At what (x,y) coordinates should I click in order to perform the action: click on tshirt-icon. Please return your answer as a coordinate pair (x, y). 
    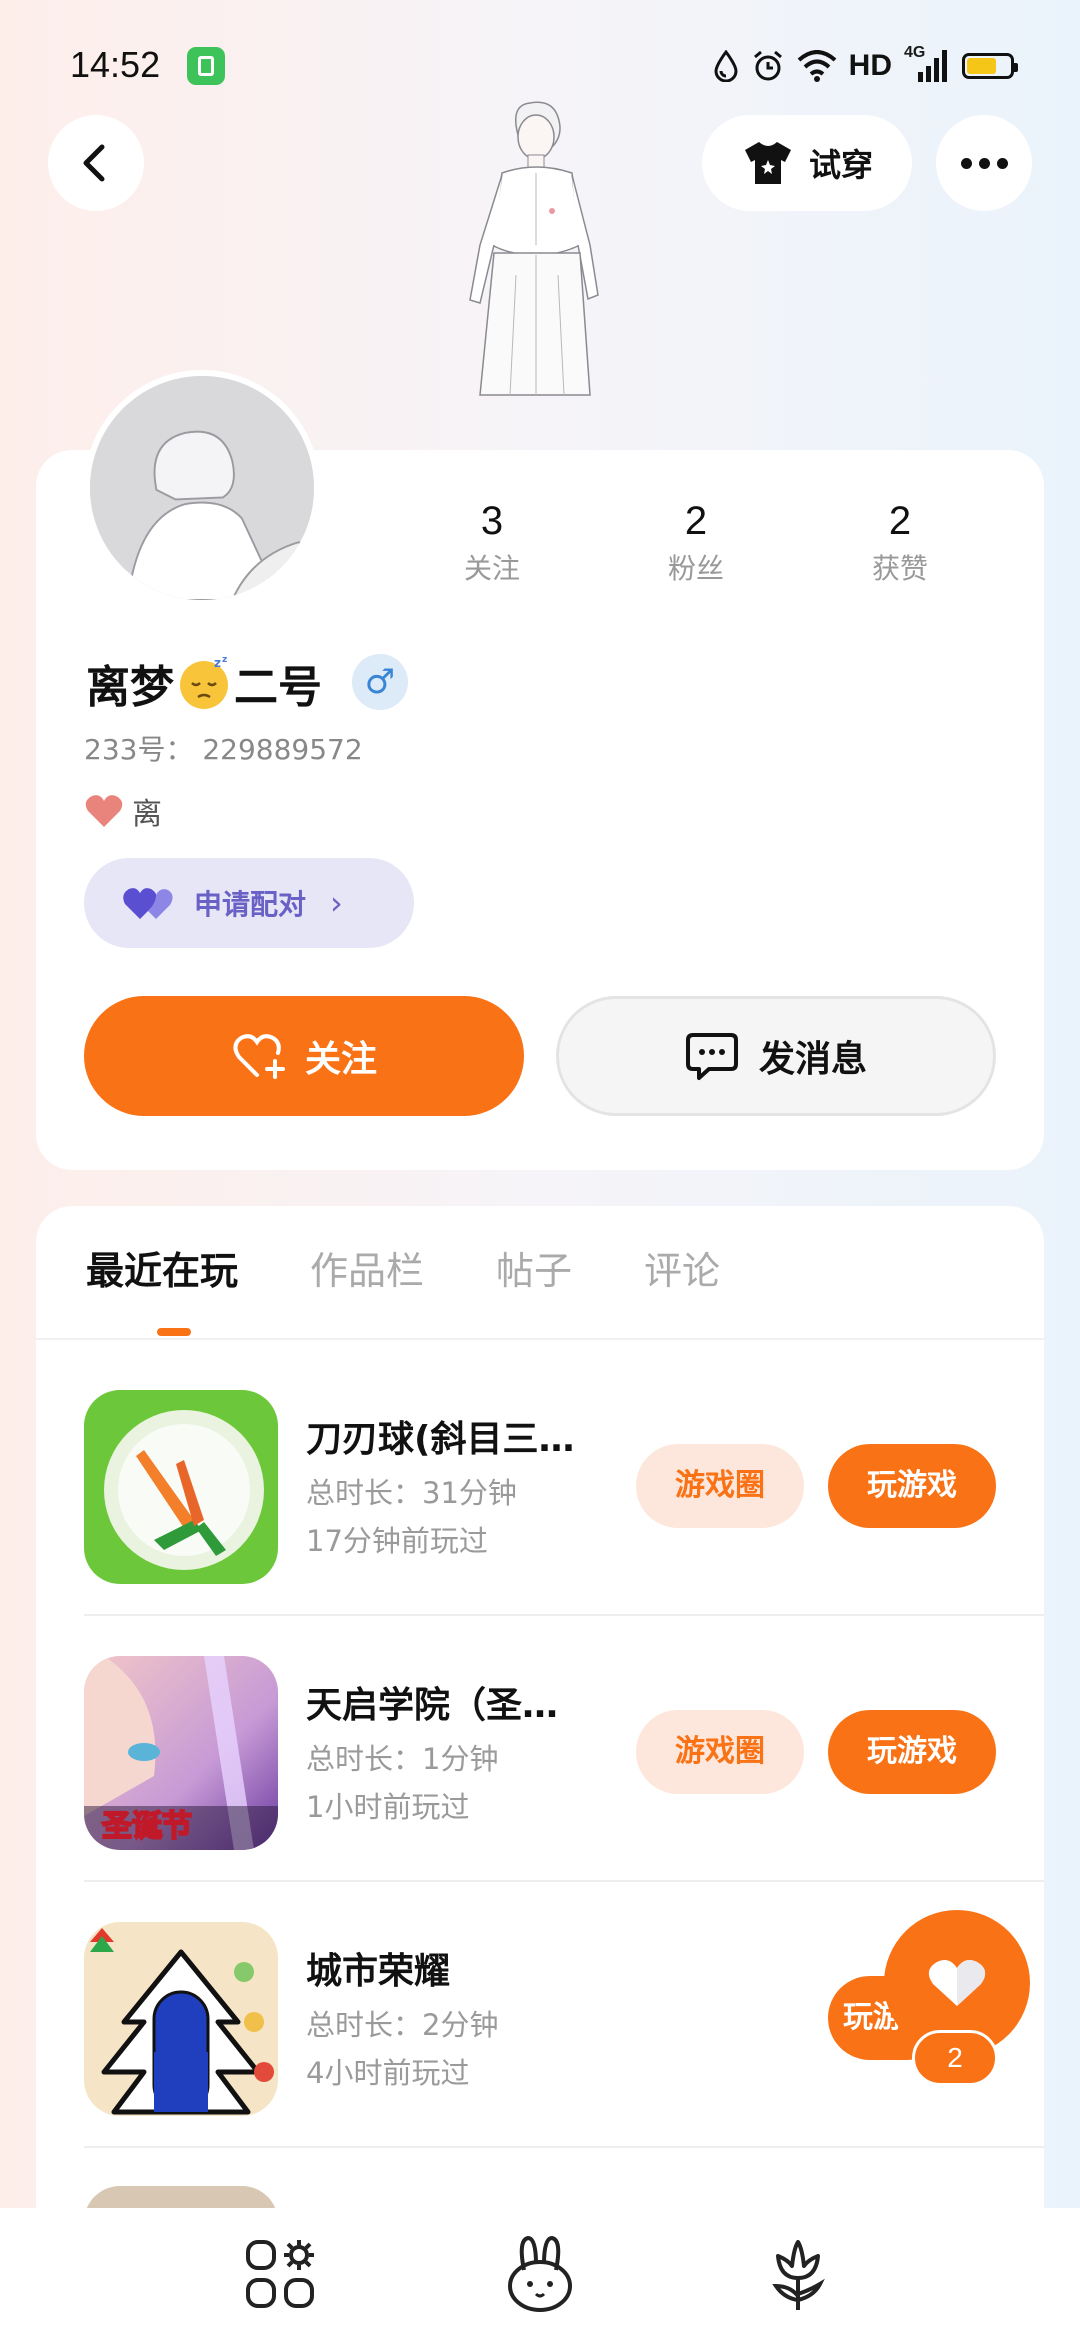
    Looking at the image, I should click on (767, 163).